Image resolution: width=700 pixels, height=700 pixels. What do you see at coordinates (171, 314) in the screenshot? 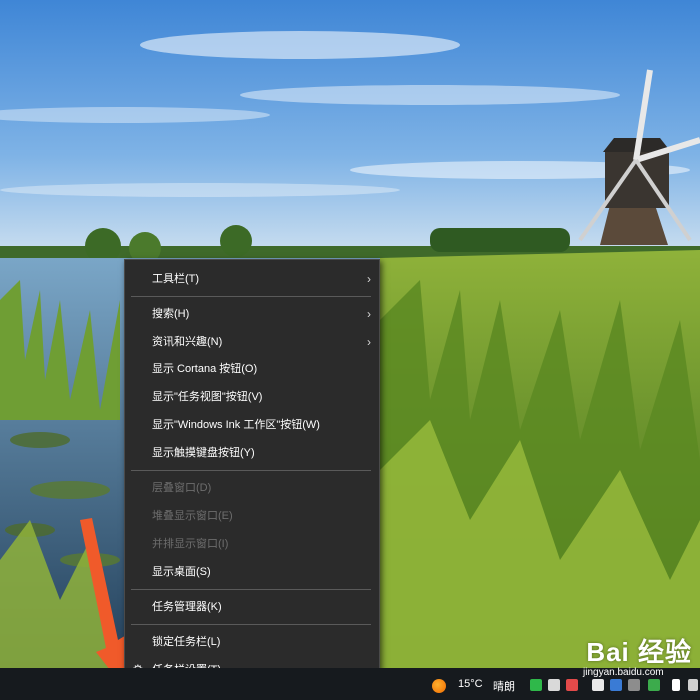
I see `menu-item-label: 搜索(H)` at bounding box center [171, 314].